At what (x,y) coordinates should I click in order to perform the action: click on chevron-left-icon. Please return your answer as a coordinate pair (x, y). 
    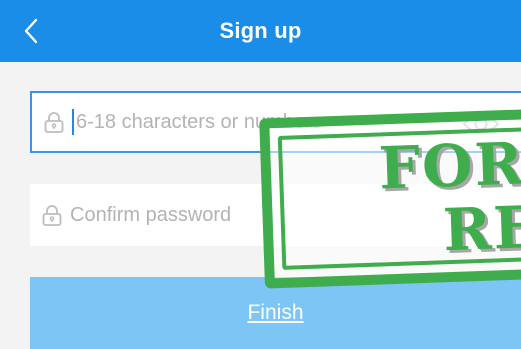
    Looking at the image, I should click on (31, 31).